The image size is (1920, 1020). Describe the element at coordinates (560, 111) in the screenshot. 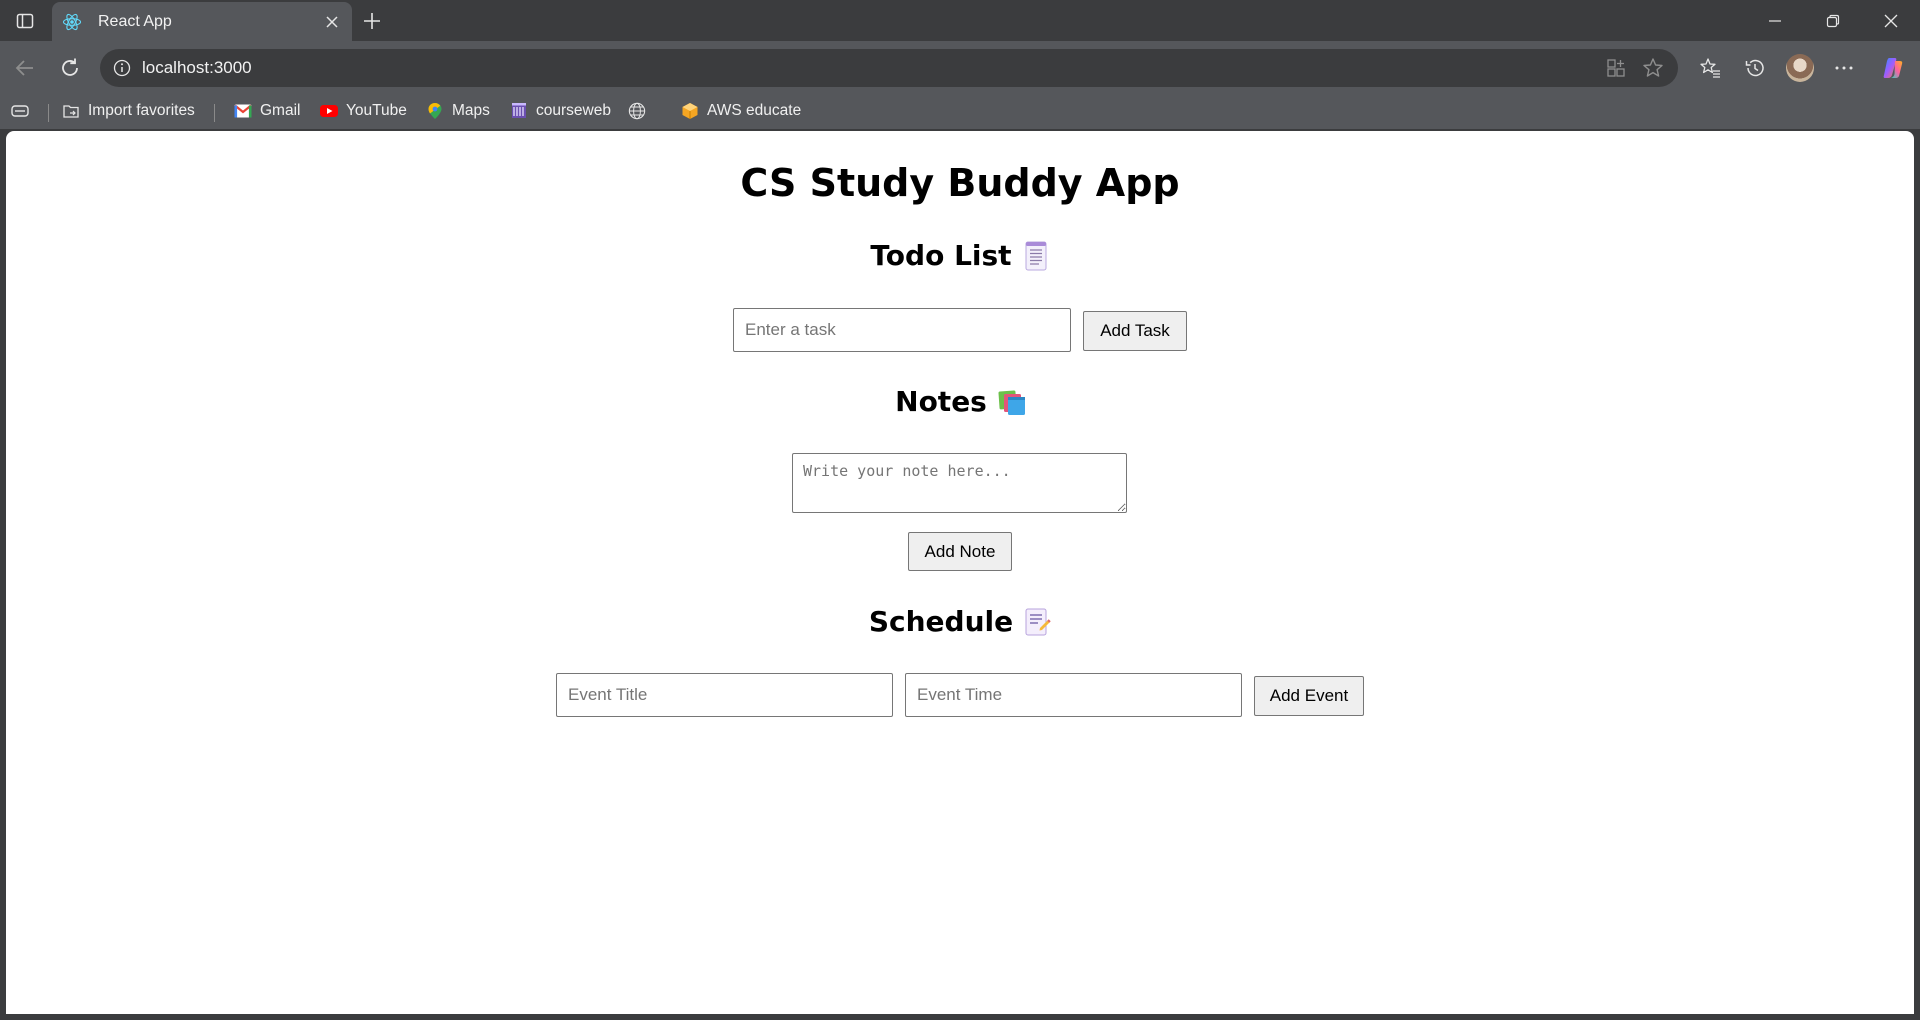

I see `bookmark-courseweb: courseweb` at that location.